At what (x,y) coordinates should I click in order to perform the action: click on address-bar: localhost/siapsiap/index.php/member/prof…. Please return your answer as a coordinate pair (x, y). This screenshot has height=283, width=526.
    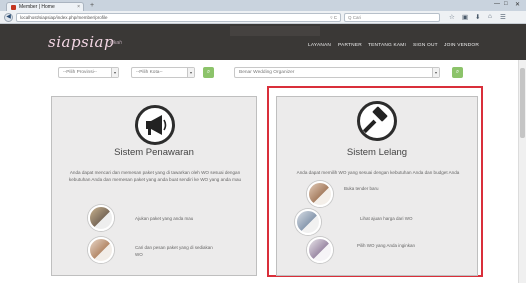
    Looking at the image, I should click on (178, 17).